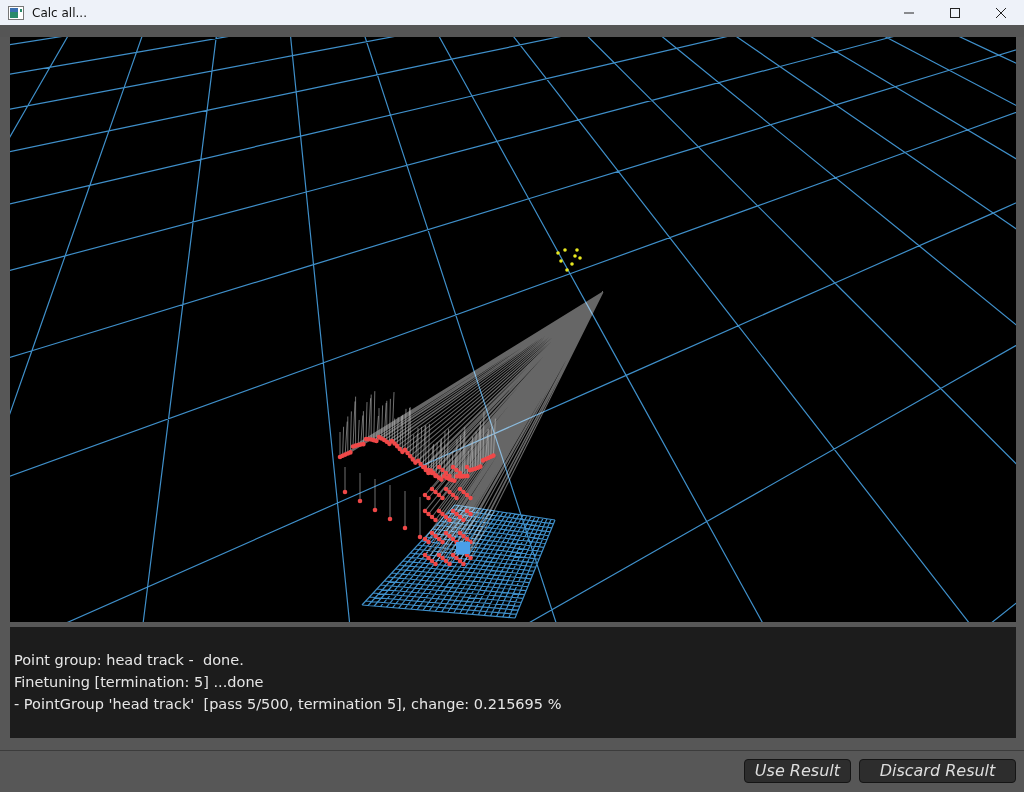  What do you see at coordinates (129, 660) in the screenshot?
I see `log-line: Point group: head track - done.` at bounding box center [129, 660].